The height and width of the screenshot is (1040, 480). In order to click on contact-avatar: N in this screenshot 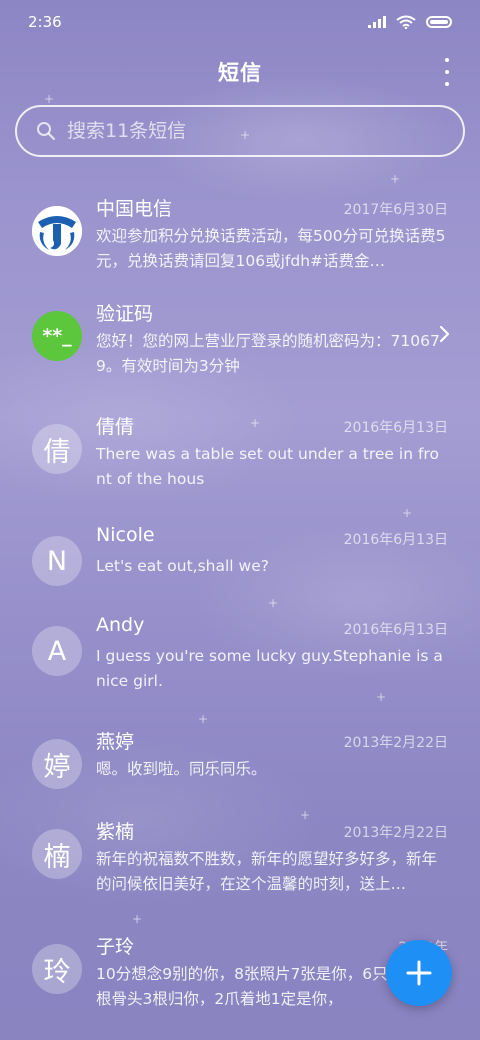, I will do `click(57, 561)`.